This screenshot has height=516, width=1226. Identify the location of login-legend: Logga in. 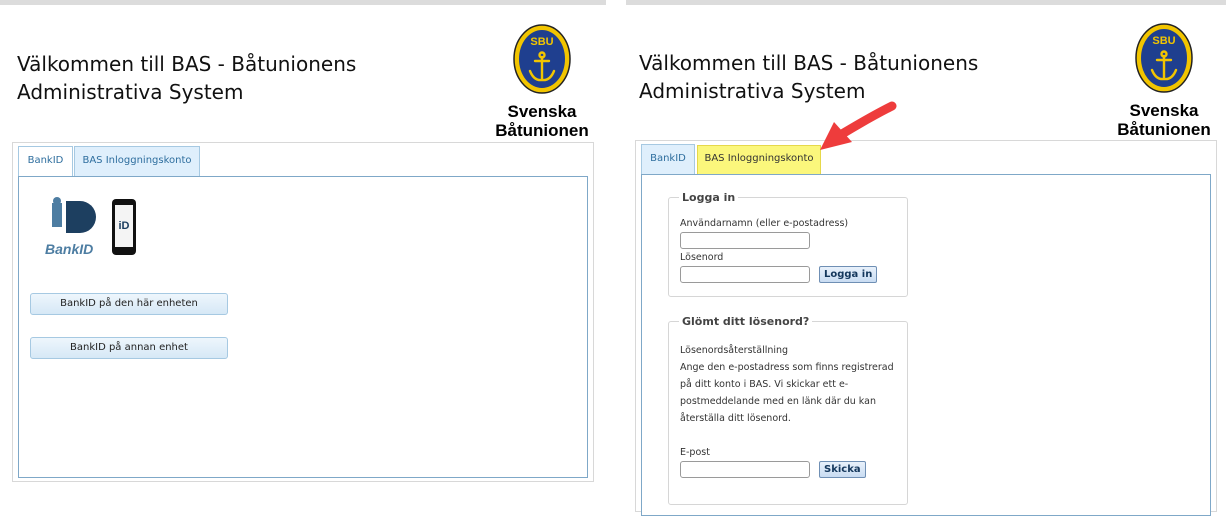
(709, 197).